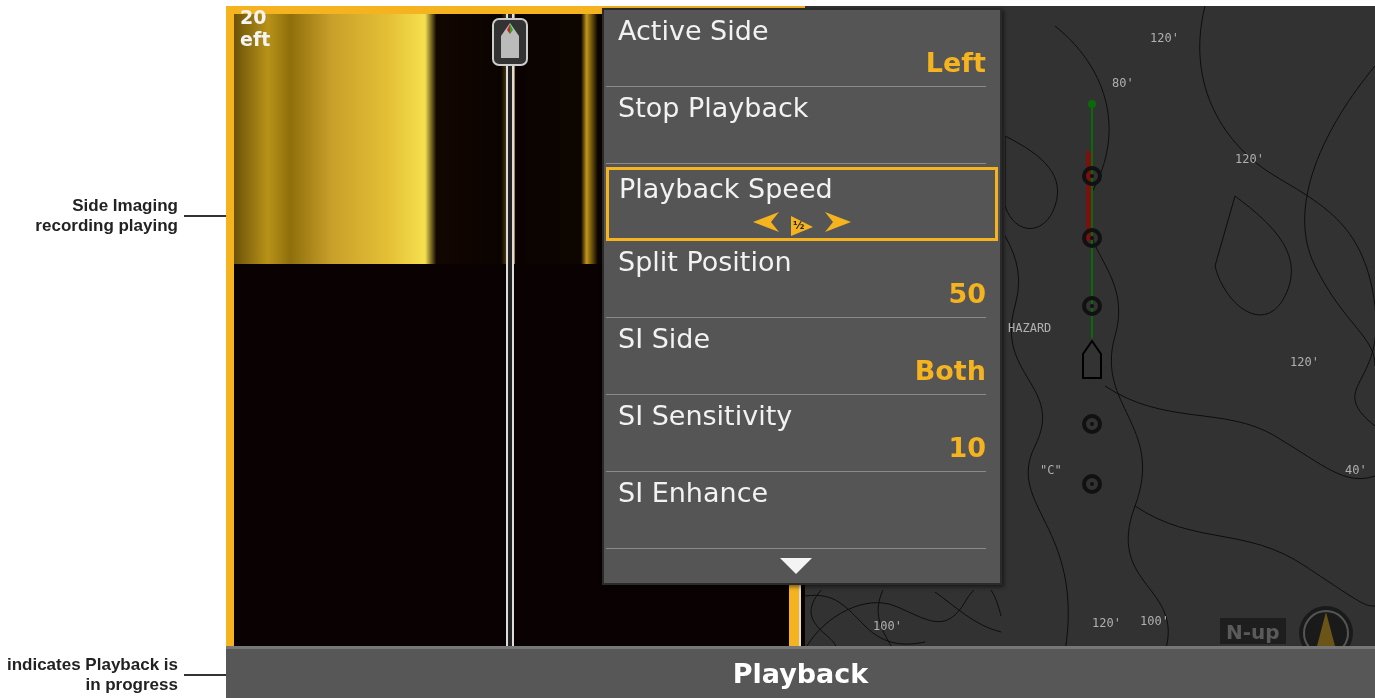 The height and width of the screenshot is (698, 1375). Describe the element at coordinates (1123, 83) in the screenshot. I see `depth-label: 80'` at that location.